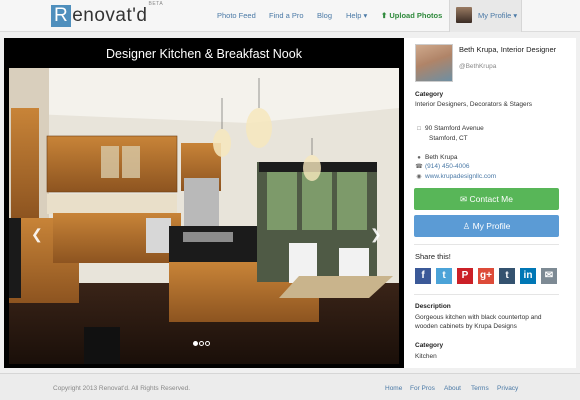  I want to click on nav-blog: Blog, so click(324, 15).